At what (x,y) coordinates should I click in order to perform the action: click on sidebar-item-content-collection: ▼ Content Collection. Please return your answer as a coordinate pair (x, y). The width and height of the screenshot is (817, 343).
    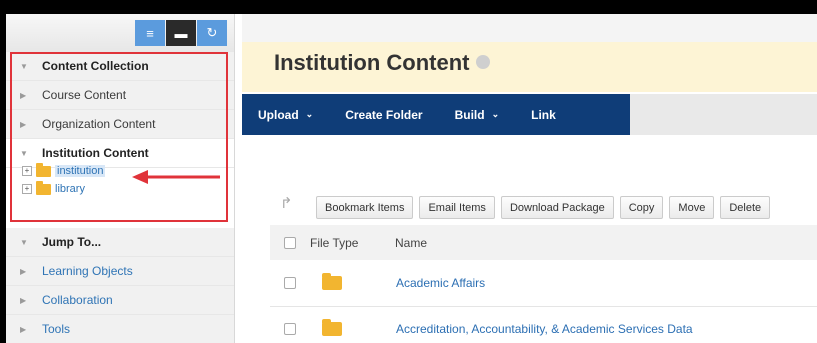
    Looking at the image, I should click on (120, 66).